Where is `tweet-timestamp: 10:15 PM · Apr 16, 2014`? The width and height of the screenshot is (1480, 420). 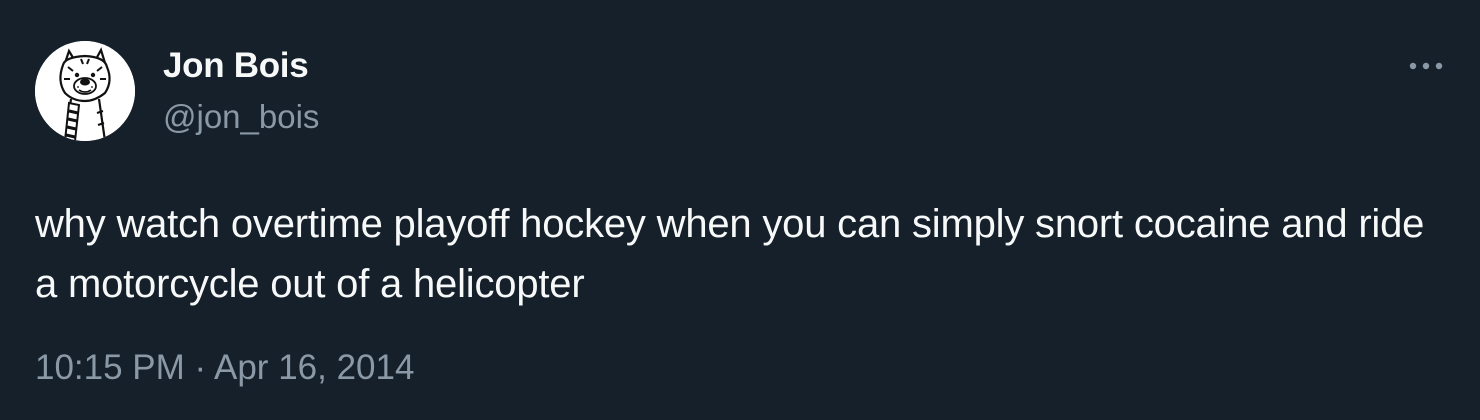 tweet-timestamp: 10:15 PM · Apr 16, 2014 is located at coordinates (224, 368).